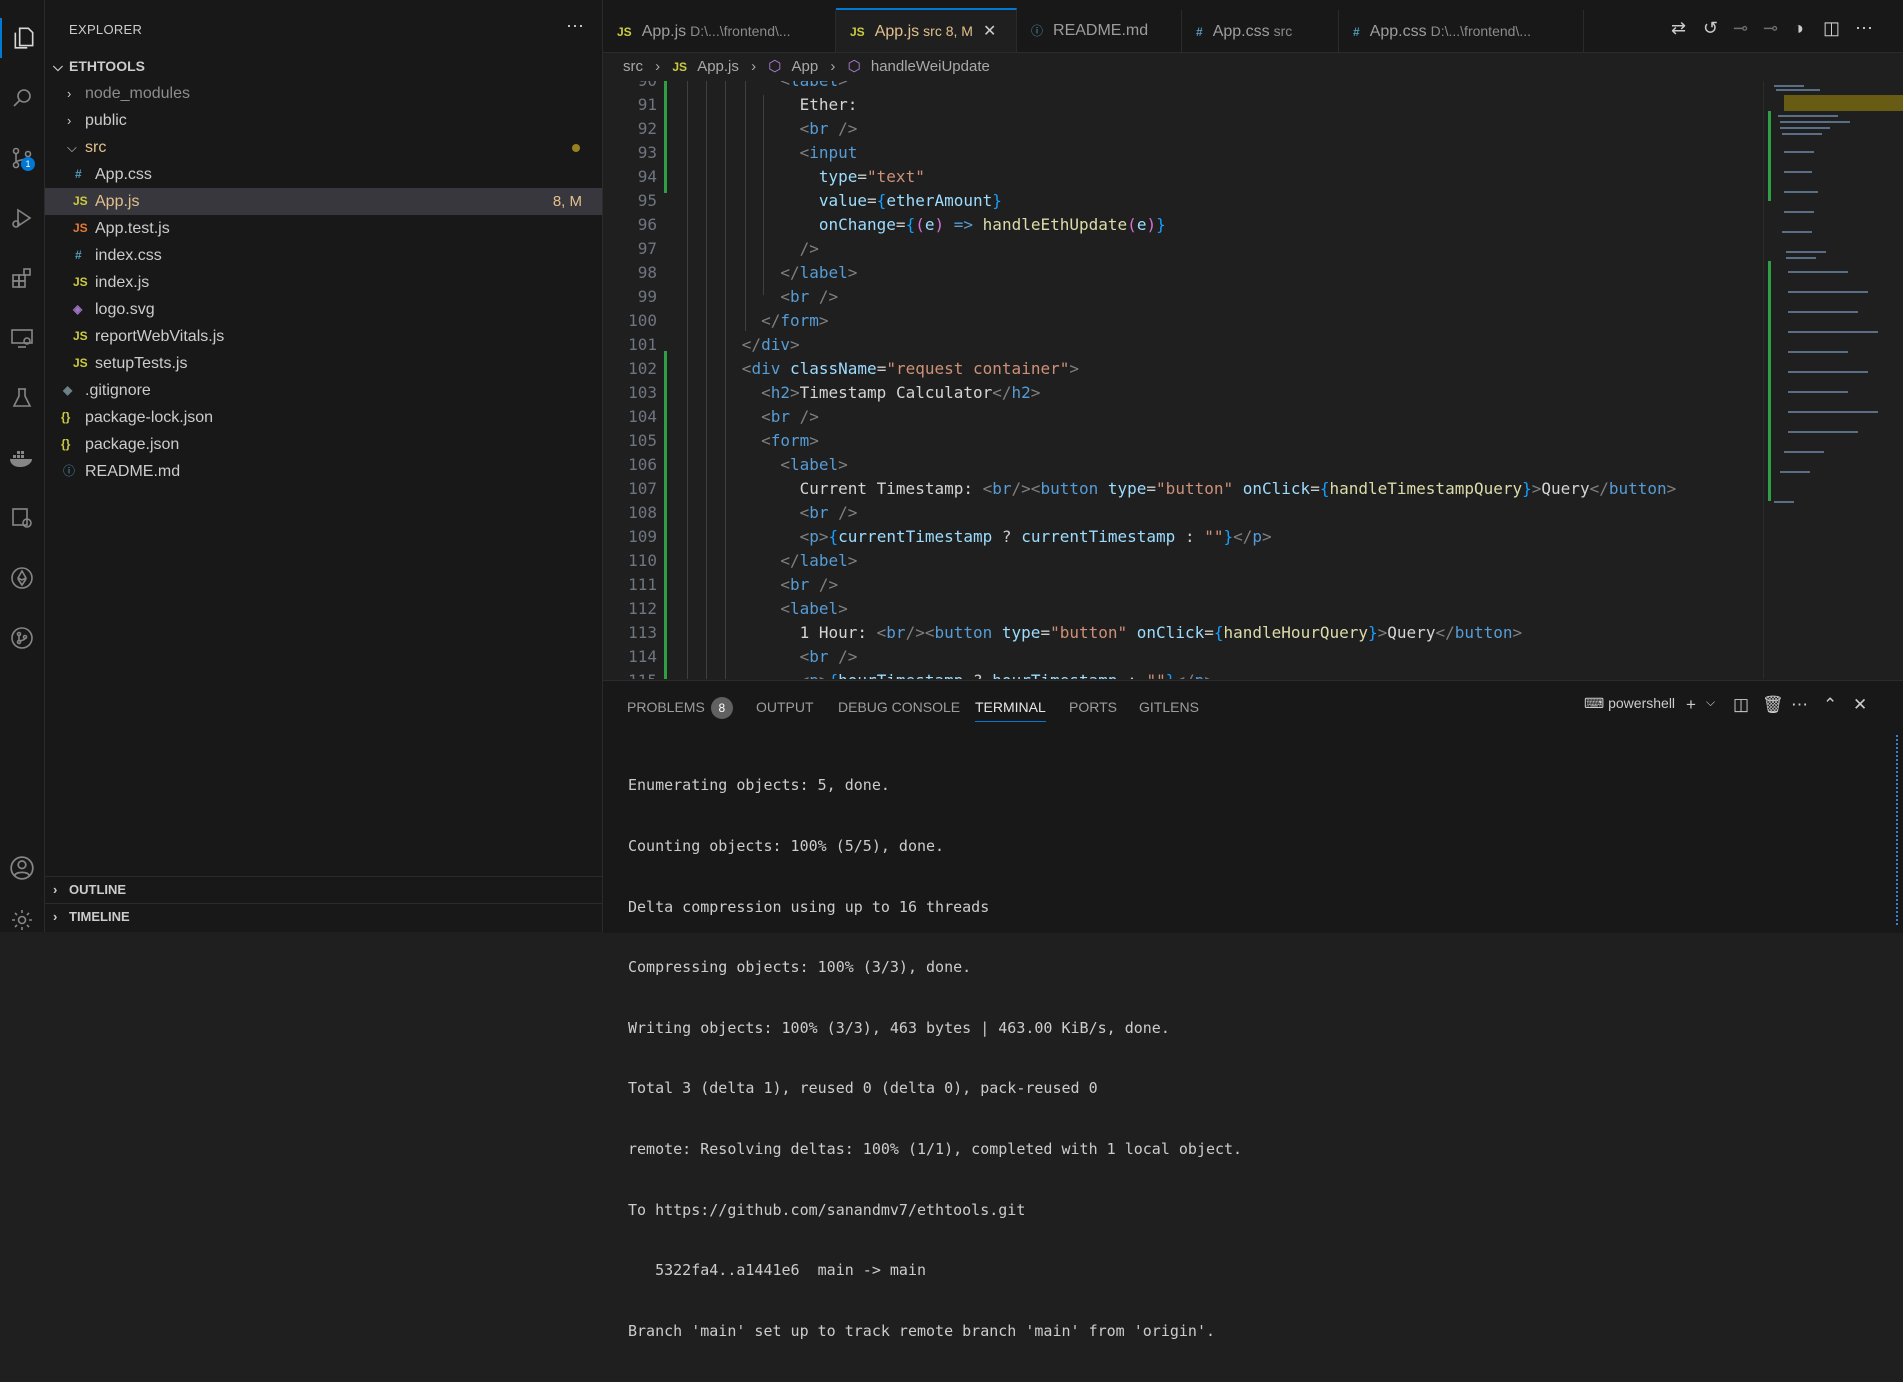  What do you see at coordinates (22, 158) in the screenshot?
I see `source-control-icon: 1` at bounding box center [22, 158].